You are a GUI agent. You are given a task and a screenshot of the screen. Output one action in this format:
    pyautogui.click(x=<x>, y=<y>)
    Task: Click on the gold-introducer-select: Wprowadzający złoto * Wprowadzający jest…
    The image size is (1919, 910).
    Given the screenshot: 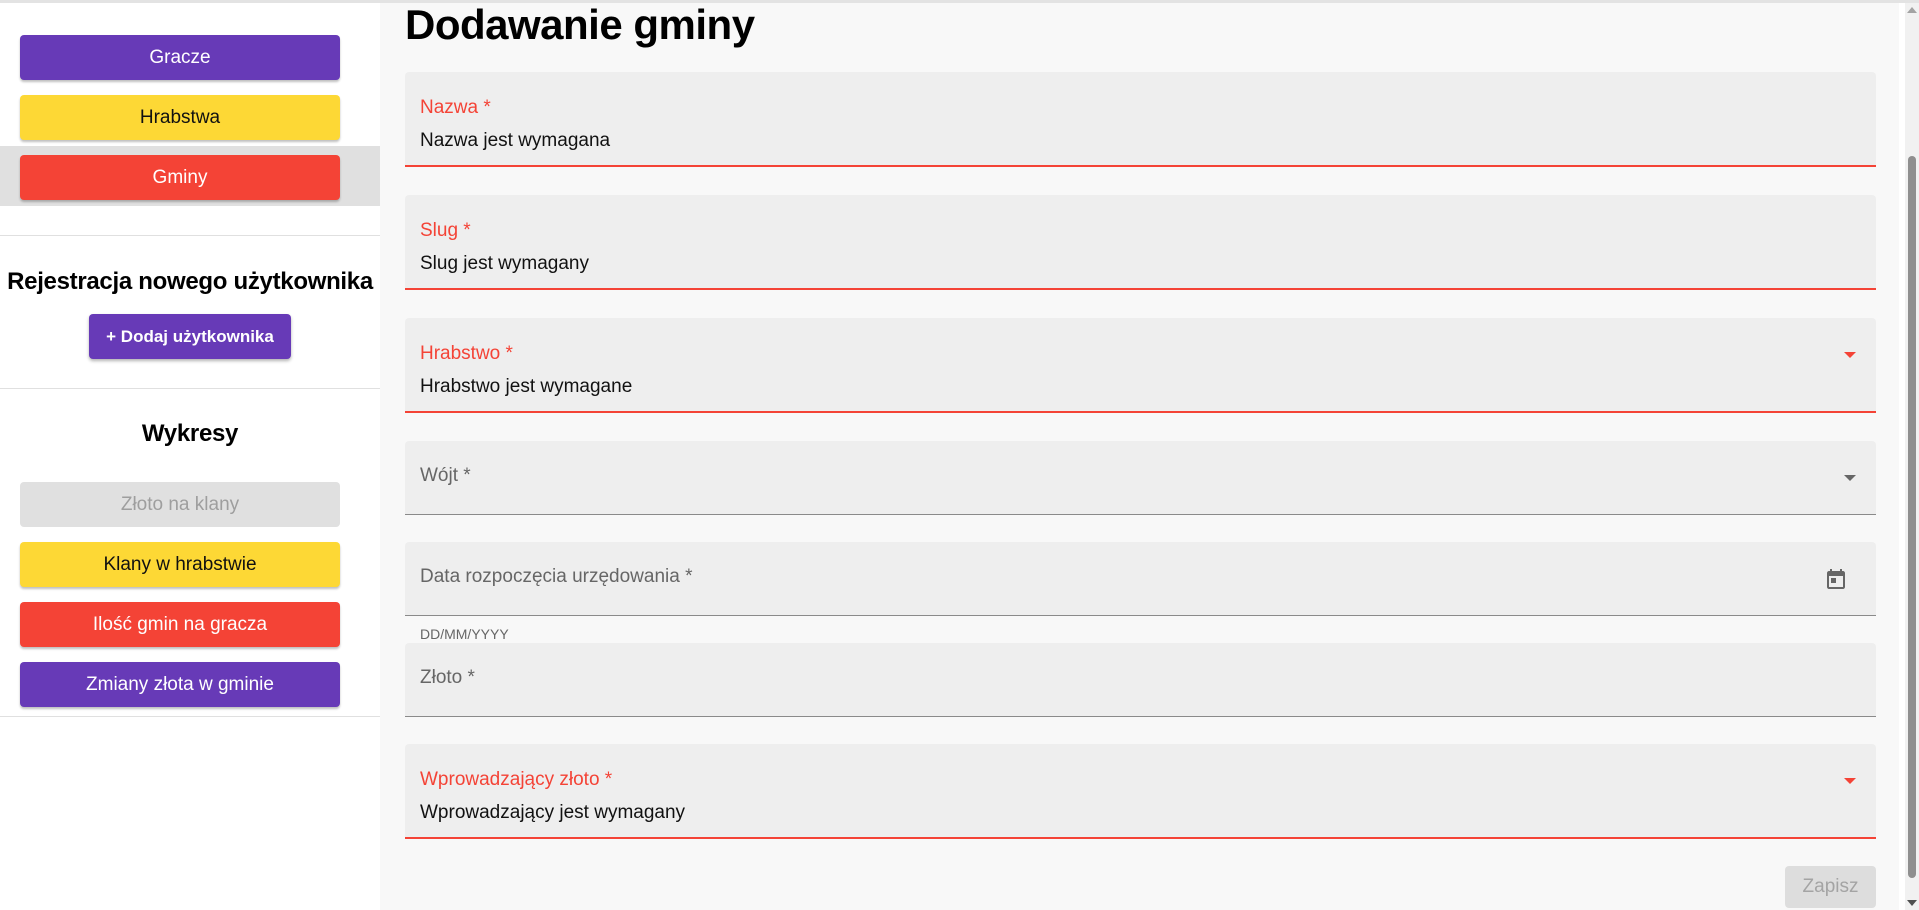 What is the action you would take?
    pyautogui.click(x=1140, y=791)
    